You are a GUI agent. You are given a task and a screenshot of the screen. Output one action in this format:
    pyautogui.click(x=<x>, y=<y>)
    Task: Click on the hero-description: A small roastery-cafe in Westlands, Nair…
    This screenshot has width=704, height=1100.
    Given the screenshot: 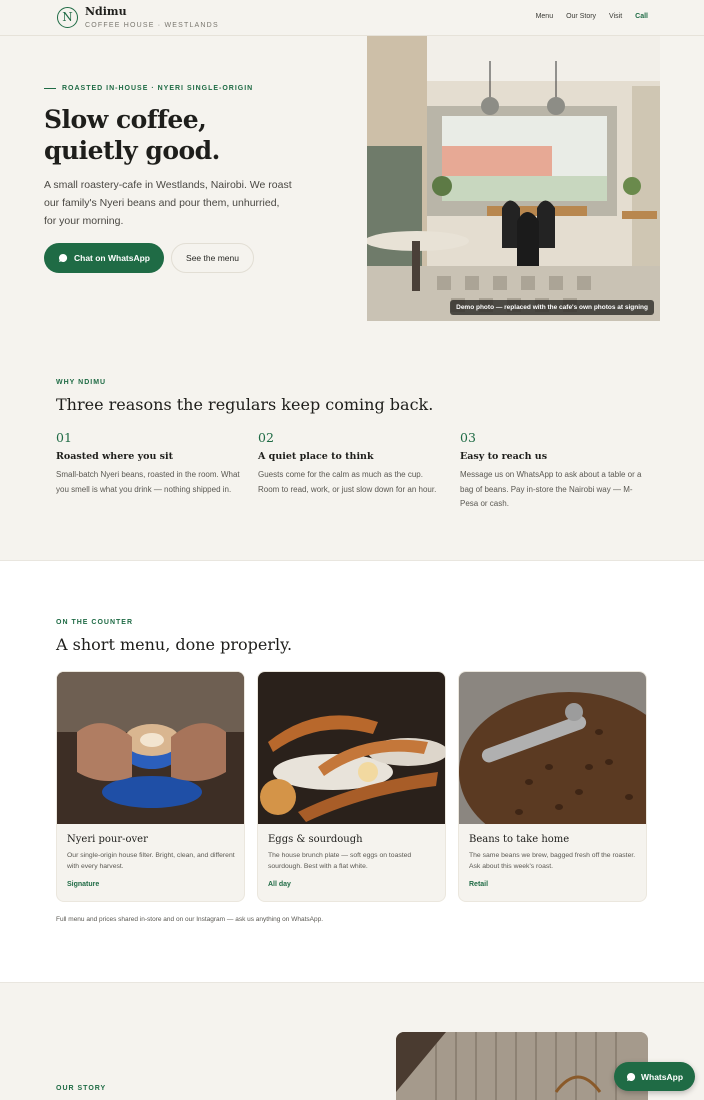 What is the action you would take?
    pyautogui.click(x=168, y=203)
    